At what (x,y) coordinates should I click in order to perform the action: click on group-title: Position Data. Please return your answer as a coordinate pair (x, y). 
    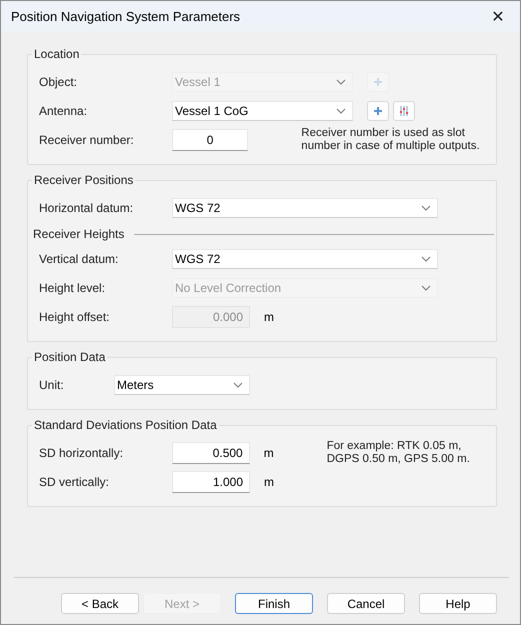
    Looking at the image, I should click on (69, 357).